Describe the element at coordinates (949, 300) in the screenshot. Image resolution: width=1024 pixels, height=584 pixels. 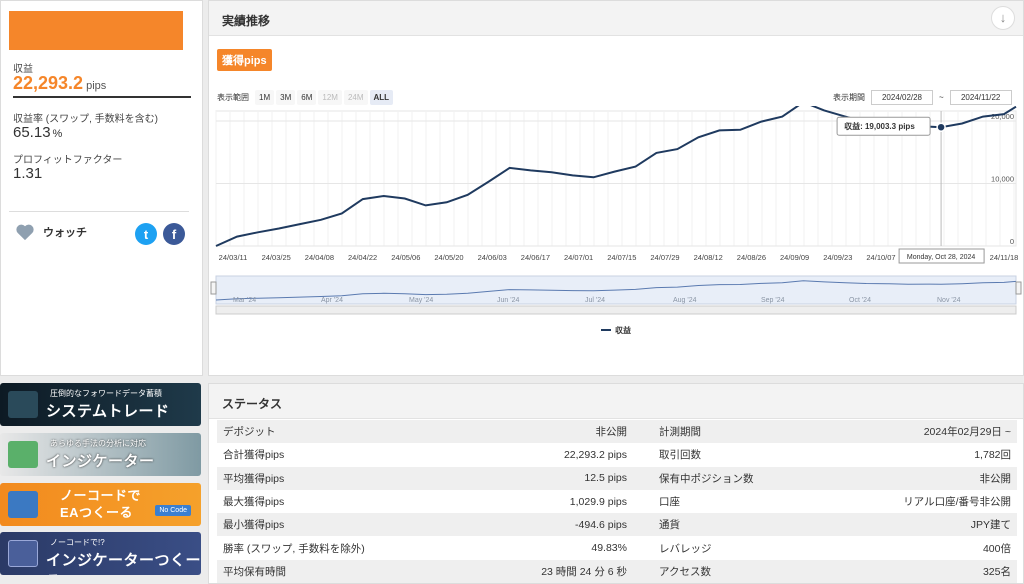
I see `navigator-month-label: Nov '24` at that location.